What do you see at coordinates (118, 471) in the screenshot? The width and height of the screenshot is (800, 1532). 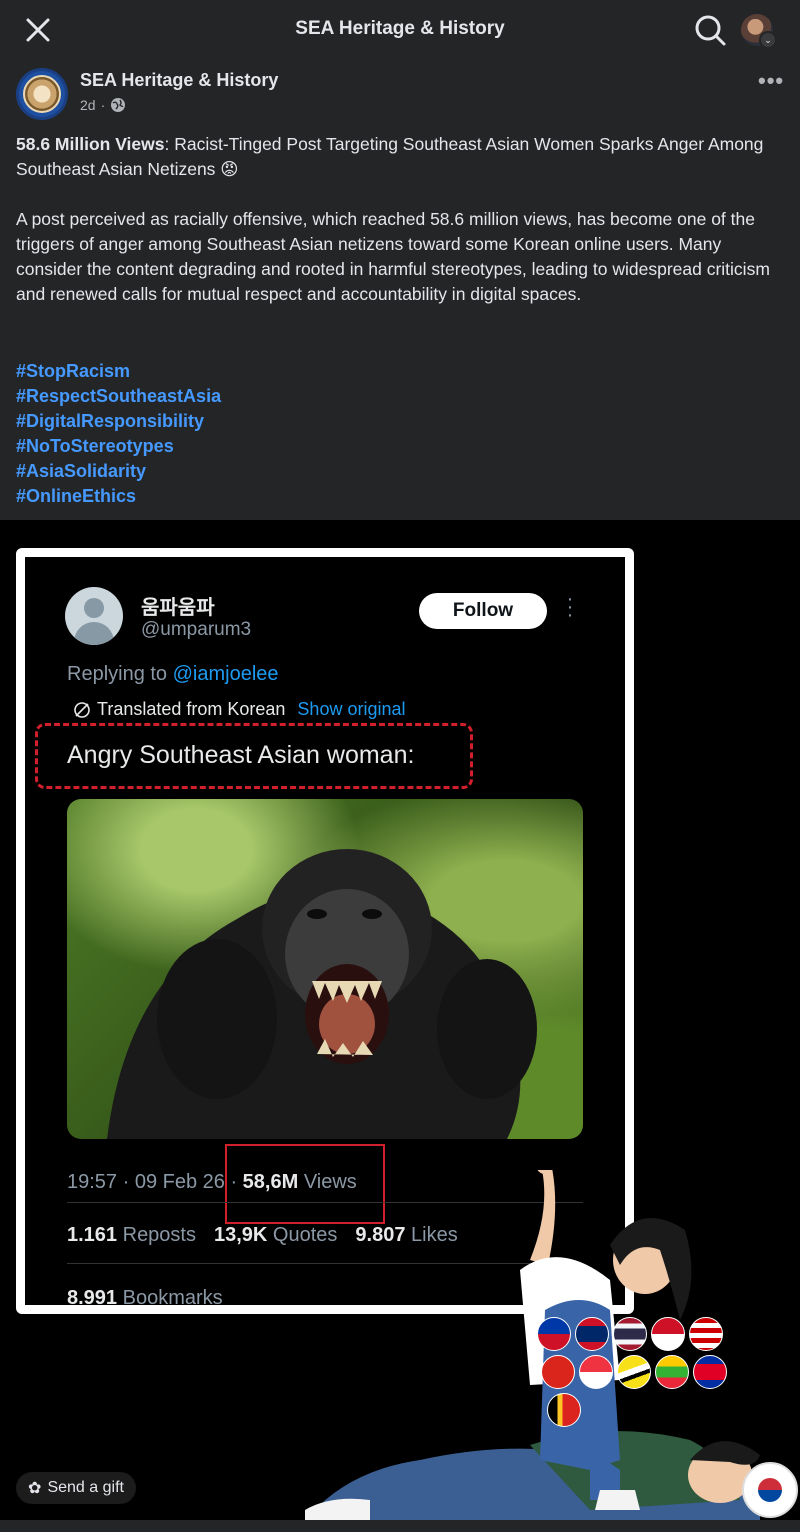 I see `hashtag-link: #AsiaSolidarity` at bounding box center [118, 471].